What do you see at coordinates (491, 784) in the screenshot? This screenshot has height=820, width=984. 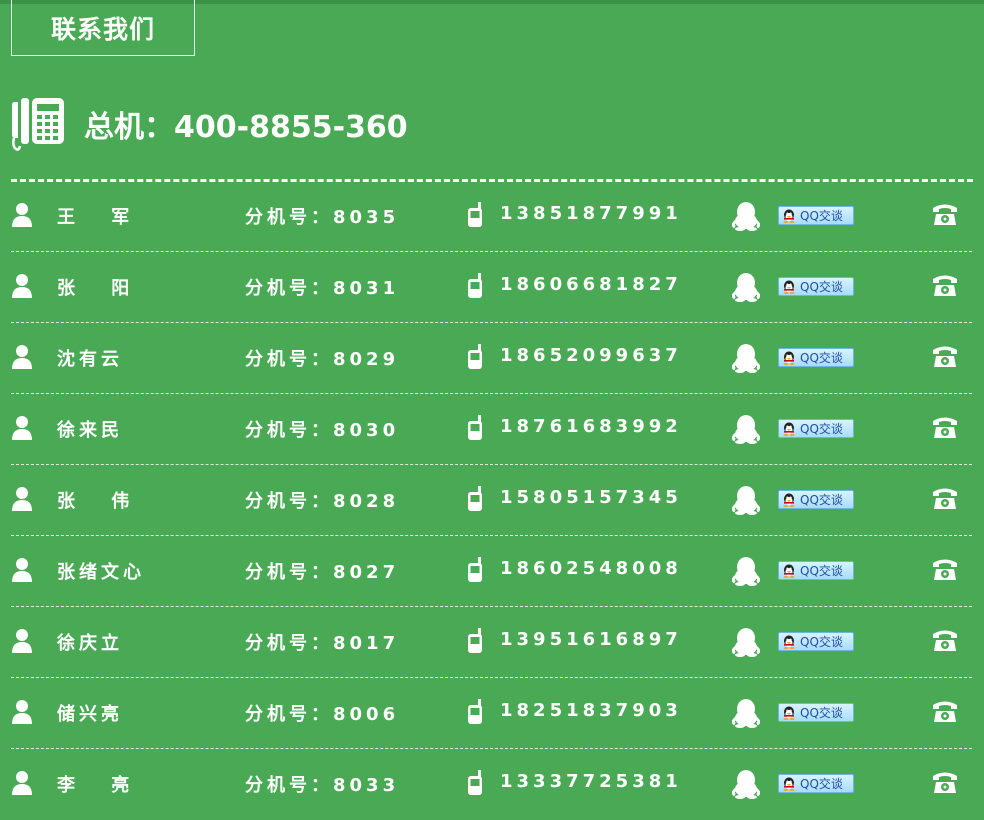 I see `contact-row: 李 亮 分机号：8033 13337725381 QQ交谈` at bounding box center [491, 784].